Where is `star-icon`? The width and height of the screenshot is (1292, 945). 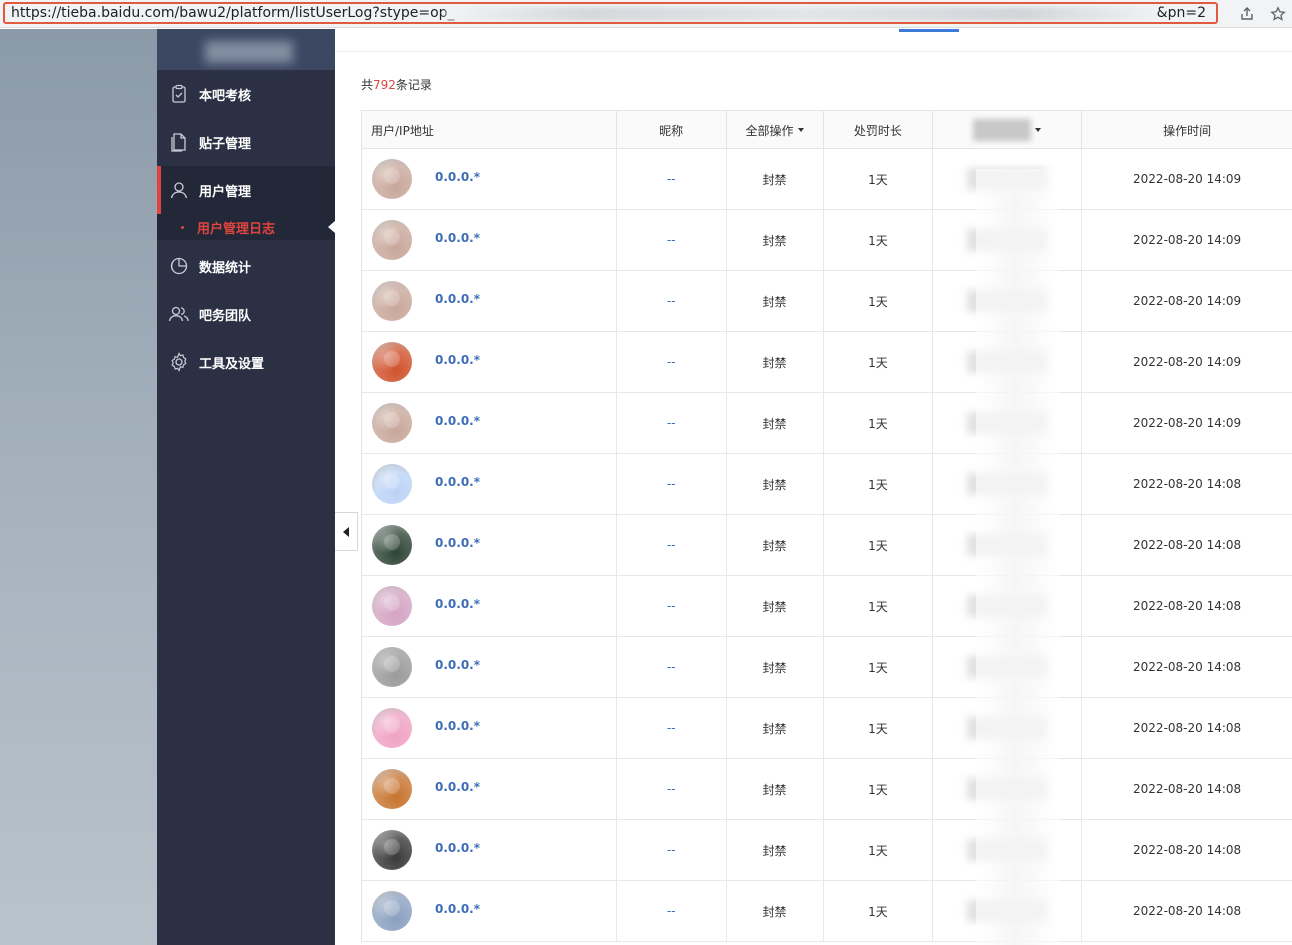 star-icon is located at coordinates (1278, 14).